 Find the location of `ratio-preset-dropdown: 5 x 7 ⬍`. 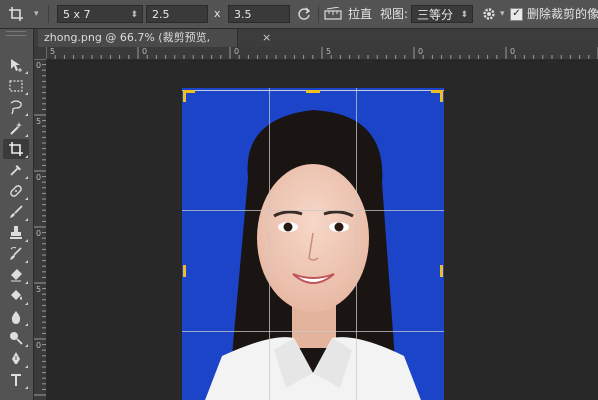

ratio-preset-dropdown: 5 x 7 ⬍ is located at coordinates (100, 14).